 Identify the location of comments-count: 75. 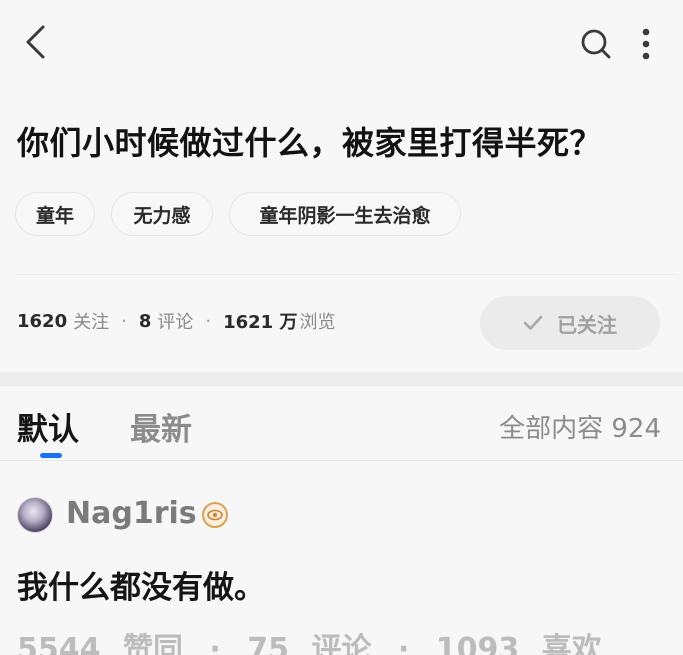
(268, 643).